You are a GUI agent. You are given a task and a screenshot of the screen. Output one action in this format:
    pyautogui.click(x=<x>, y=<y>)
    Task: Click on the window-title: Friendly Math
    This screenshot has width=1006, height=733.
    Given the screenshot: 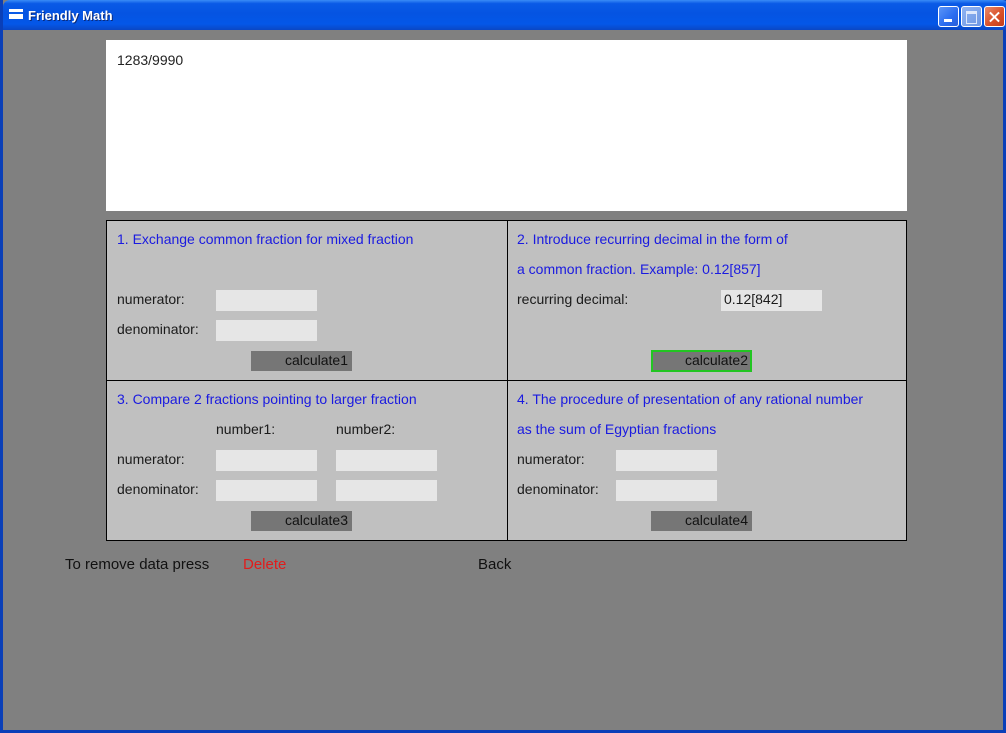 What is the action you would take?
    pyautogui.click(x=70, y=15)
    